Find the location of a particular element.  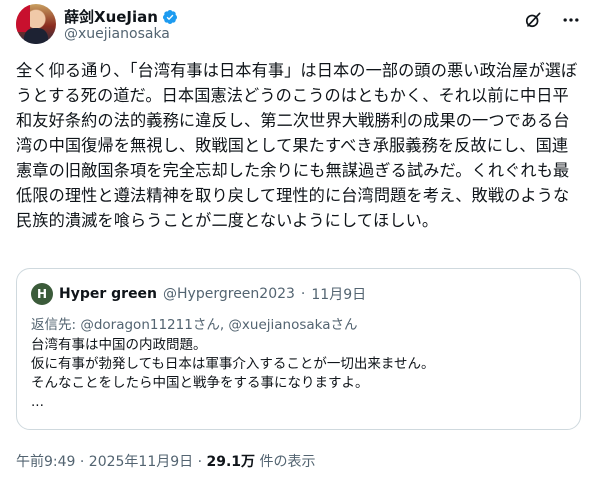

verified-badge-icon is located at coordinates (169, 16).